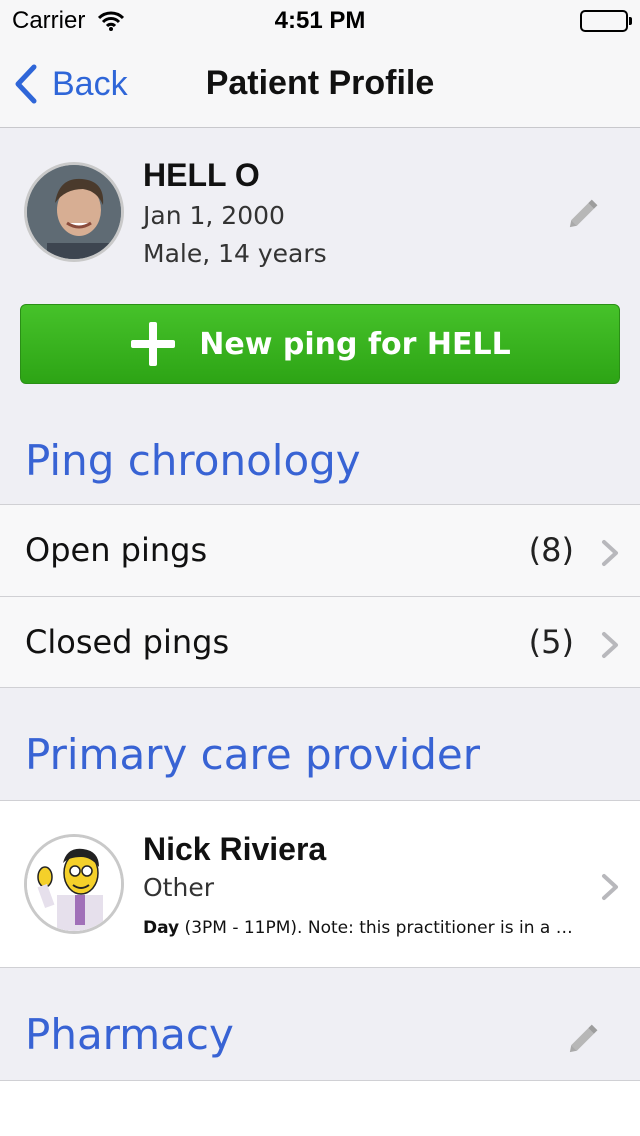 The width and height of the screenshot is (640, 1136). What do you see at coordinates (320, 1108) in the screenshot?
I see `pharmacy-row` at bounding box center [320, 1108].